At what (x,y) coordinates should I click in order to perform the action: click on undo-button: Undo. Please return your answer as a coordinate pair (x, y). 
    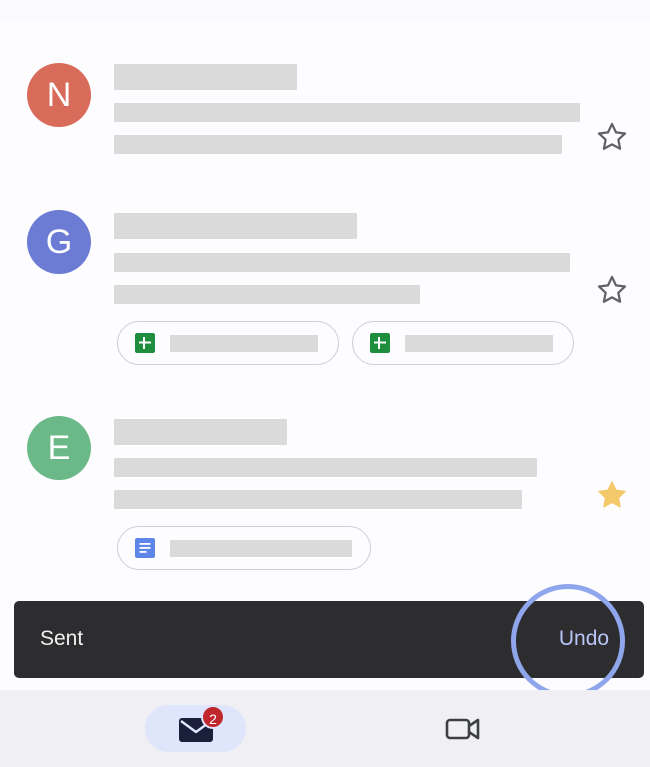
    Looking at the image, I should click on (584, 639).